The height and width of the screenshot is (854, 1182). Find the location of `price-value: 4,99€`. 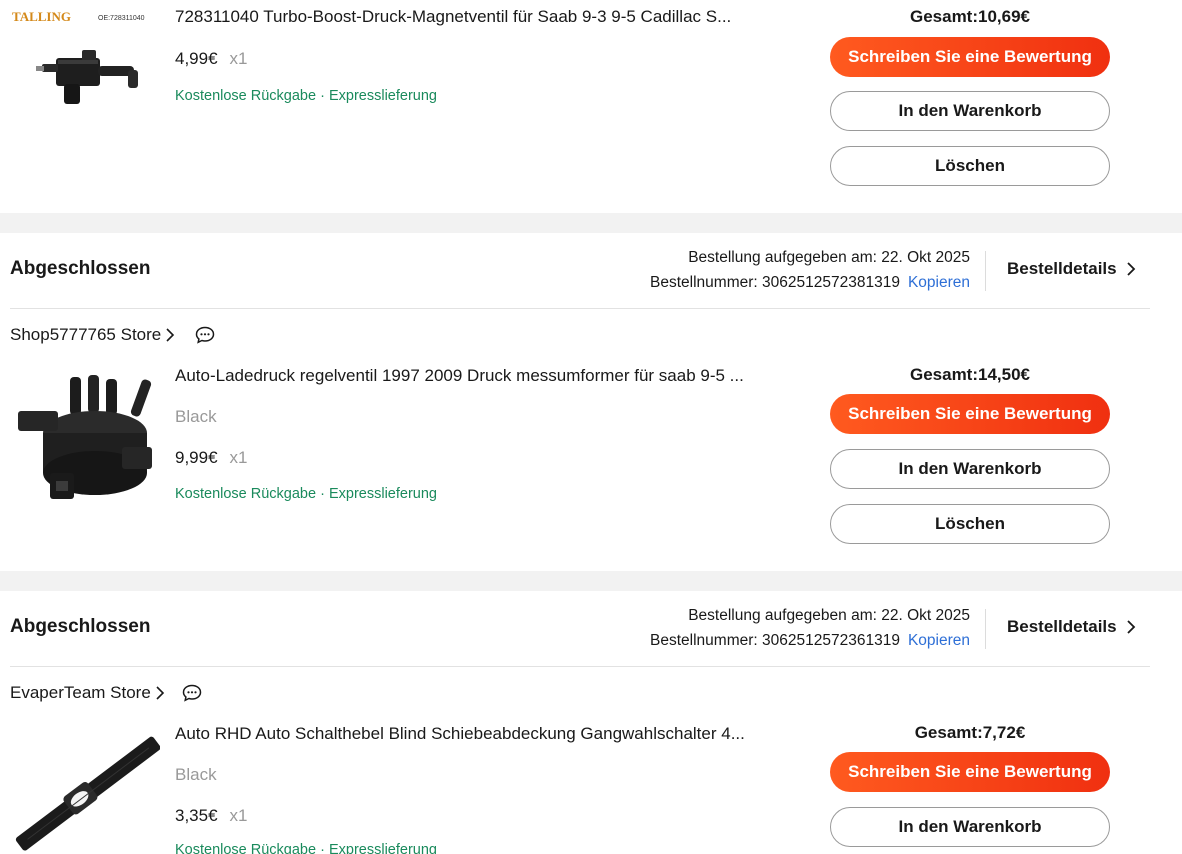

price-value: 4,99€ is located at coordinates (196, 58).